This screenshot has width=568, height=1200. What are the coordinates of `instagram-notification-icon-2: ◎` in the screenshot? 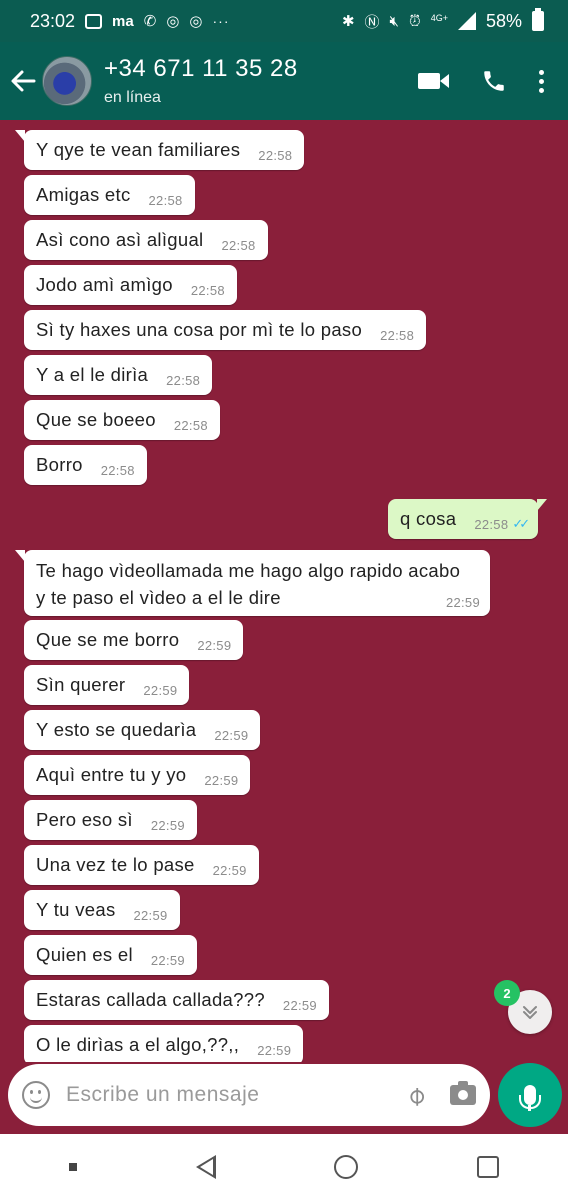 It's located at (196, 21).